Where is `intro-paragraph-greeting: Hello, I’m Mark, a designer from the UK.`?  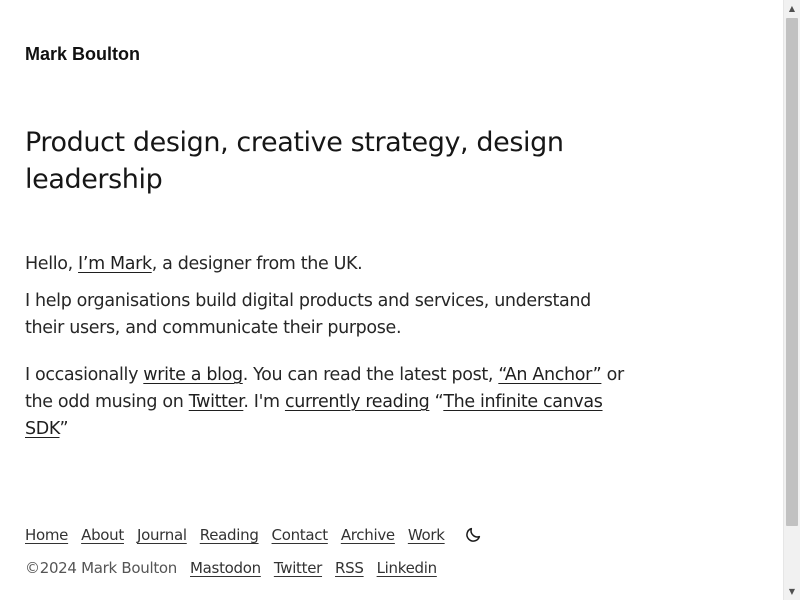 intro-paragraph-greeting: Hello, I’m Mark, a designer from the UK. is located at coordinates (325, 264).